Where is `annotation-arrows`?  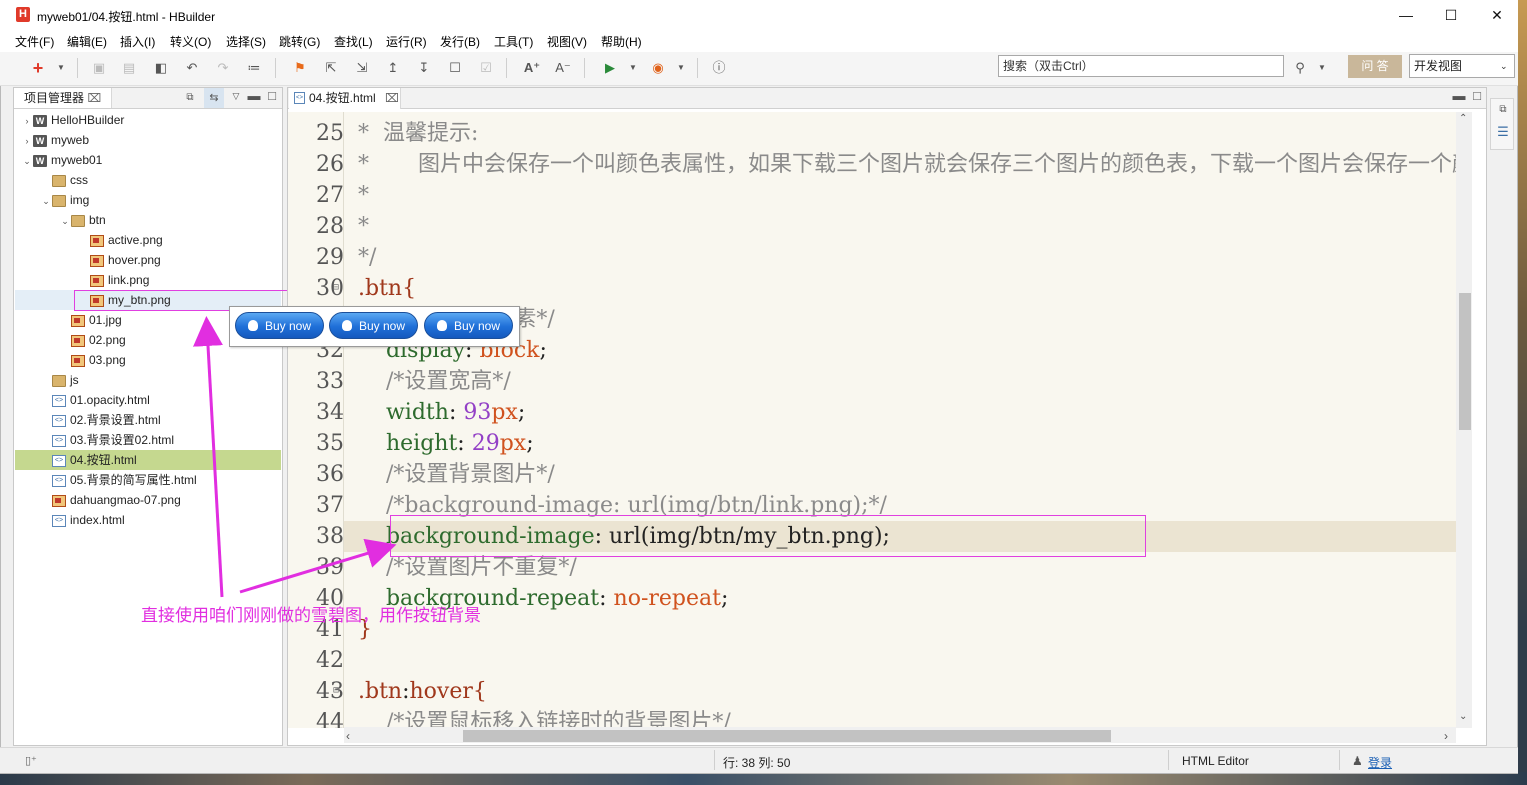 annotation-arrows is located at coordinates (295, 457).